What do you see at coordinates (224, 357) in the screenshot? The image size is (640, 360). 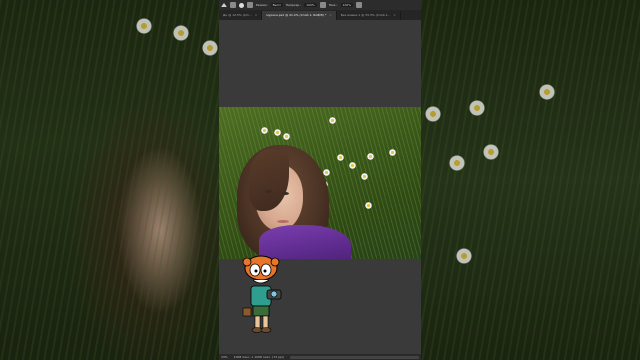 I see `zoom-level: 34%` at bounding box center [224, 357].